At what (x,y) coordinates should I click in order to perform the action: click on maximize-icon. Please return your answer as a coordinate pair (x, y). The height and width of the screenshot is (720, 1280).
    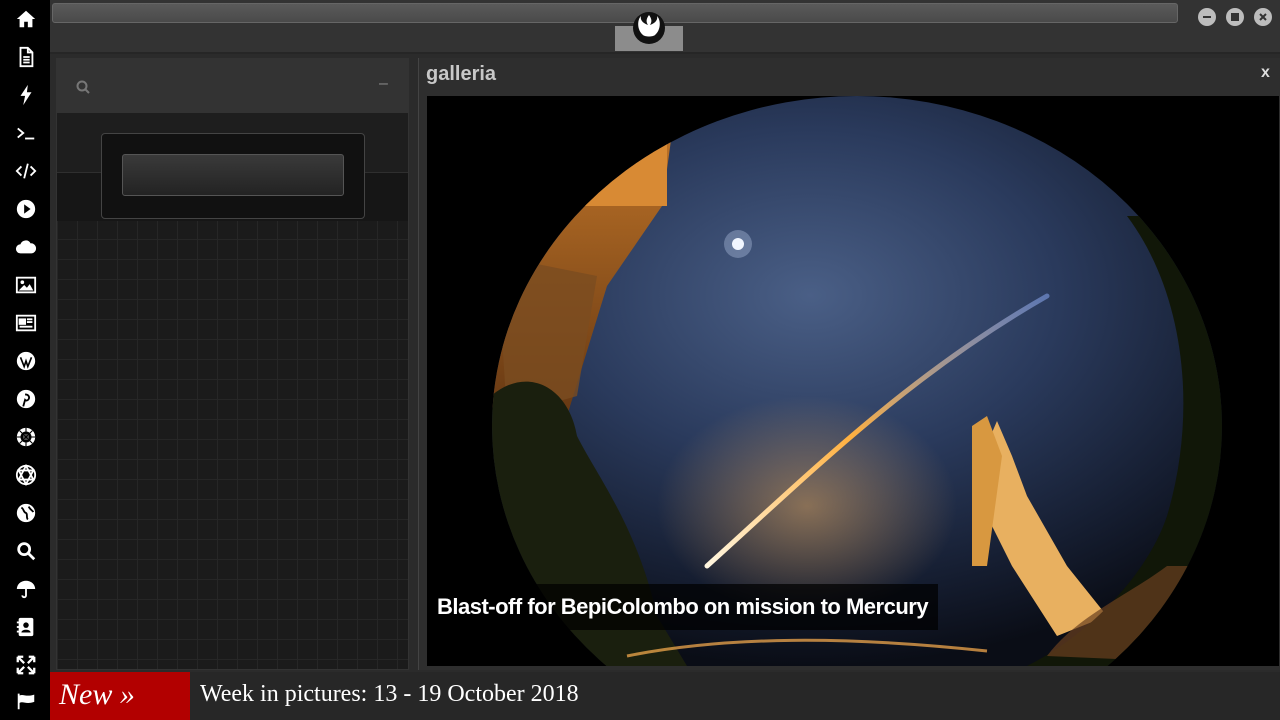
    Looking at the image, I should click on (1235, 17).